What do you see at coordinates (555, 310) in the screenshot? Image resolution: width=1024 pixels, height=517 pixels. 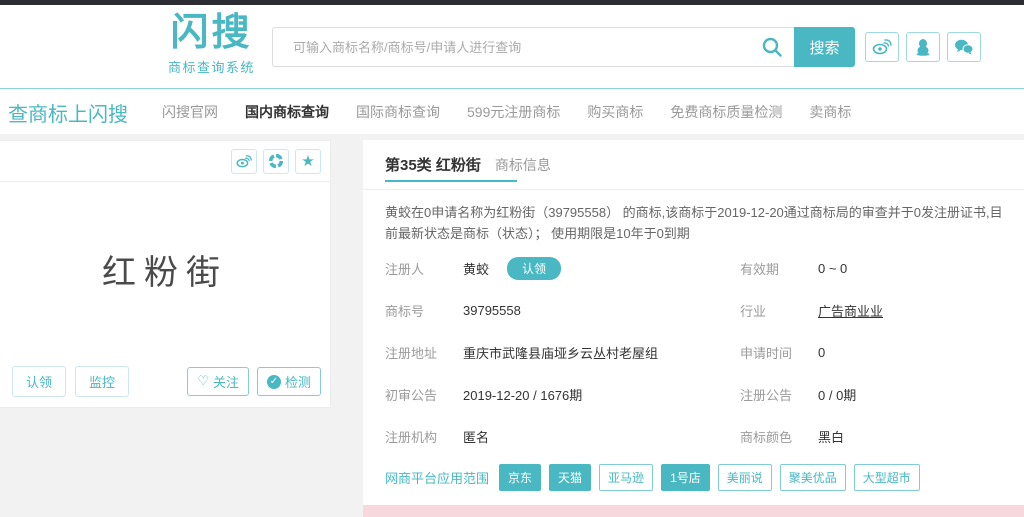 I see `field-row: 商标号 39795558` at bounding box center [555, 310].